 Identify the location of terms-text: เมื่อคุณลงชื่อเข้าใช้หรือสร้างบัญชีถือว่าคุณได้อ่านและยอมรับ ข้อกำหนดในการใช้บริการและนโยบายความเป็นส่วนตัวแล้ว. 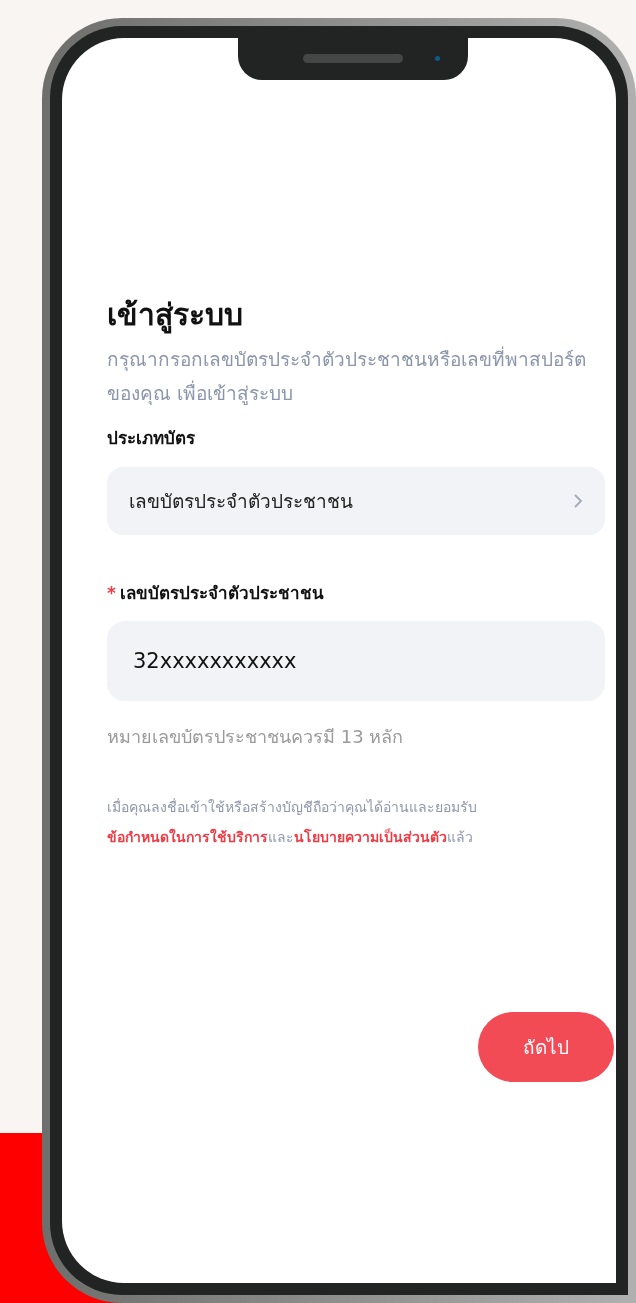
(292, 822).